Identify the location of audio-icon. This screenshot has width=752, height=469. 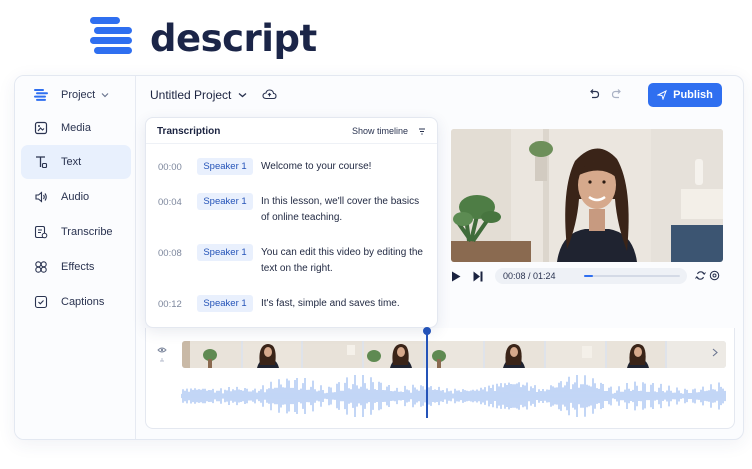
(41, 197).